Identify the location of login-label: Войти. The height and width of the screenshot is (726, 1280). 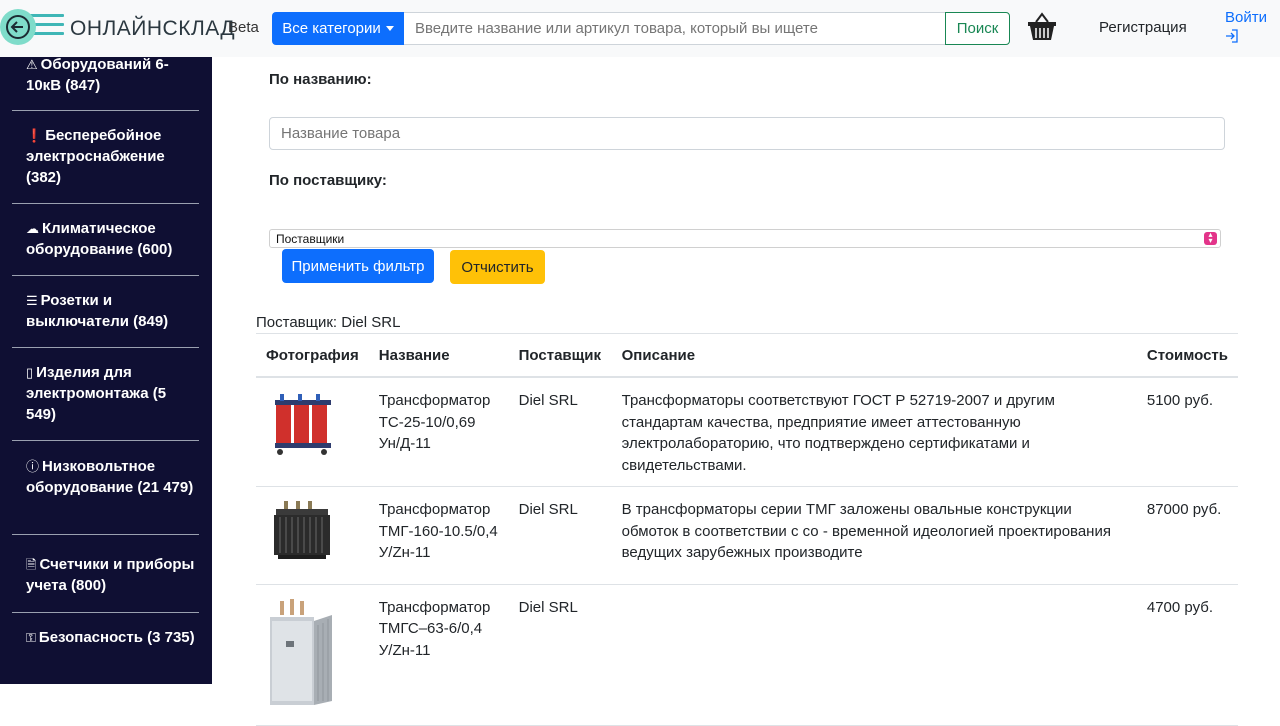
(1246, 17).